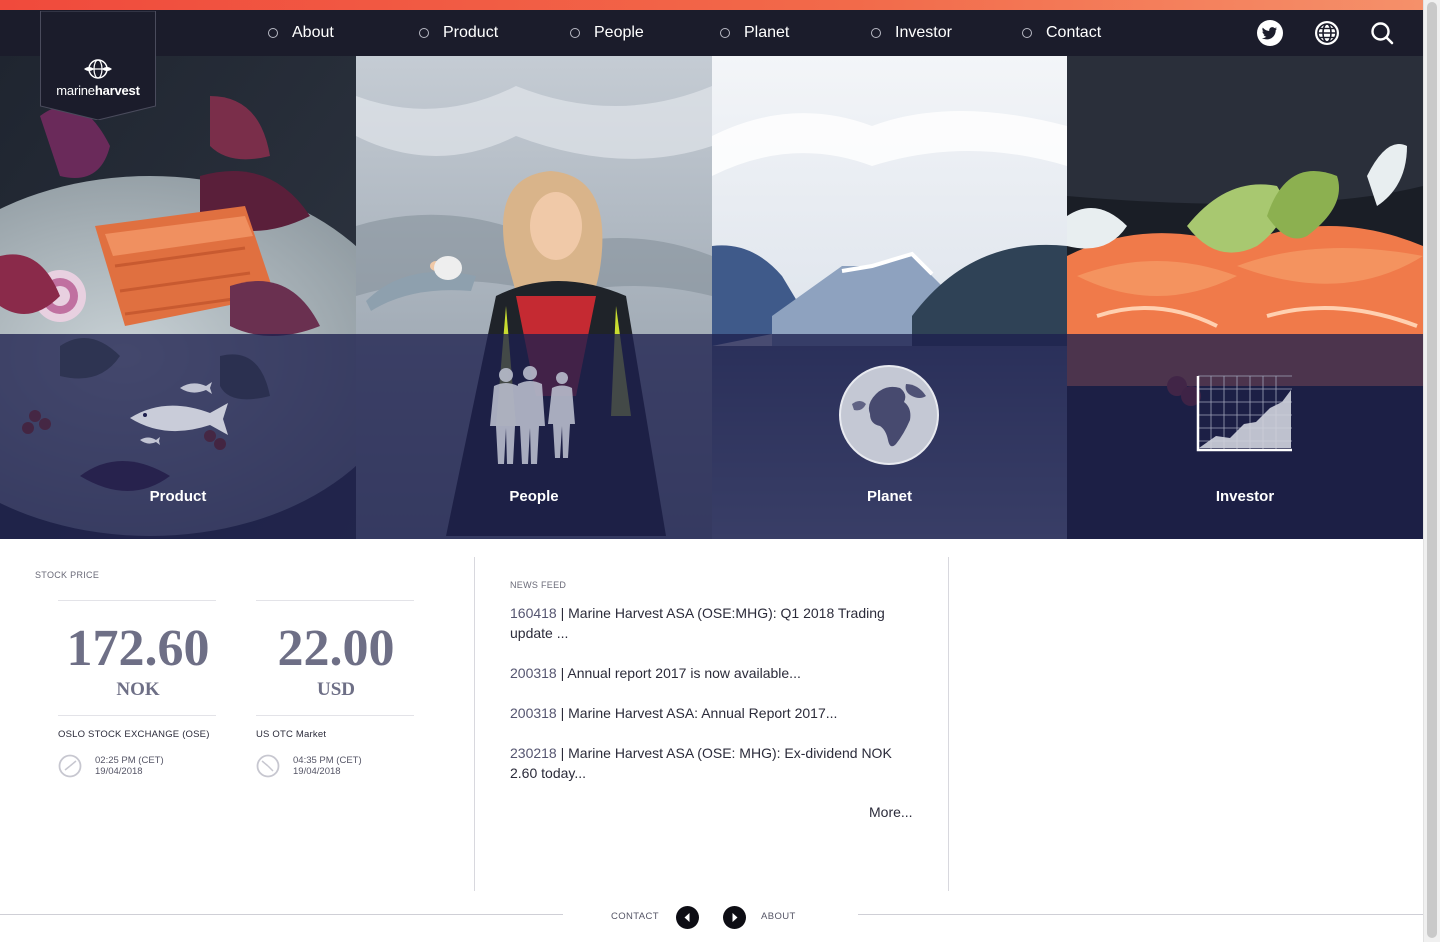 This screenshot has width=1440, height=942. What do you see at coordinates (327, 760) in the screenshot?
I see `stock-time: 04:35 PM (CET)` at bounding box center [327, 760].